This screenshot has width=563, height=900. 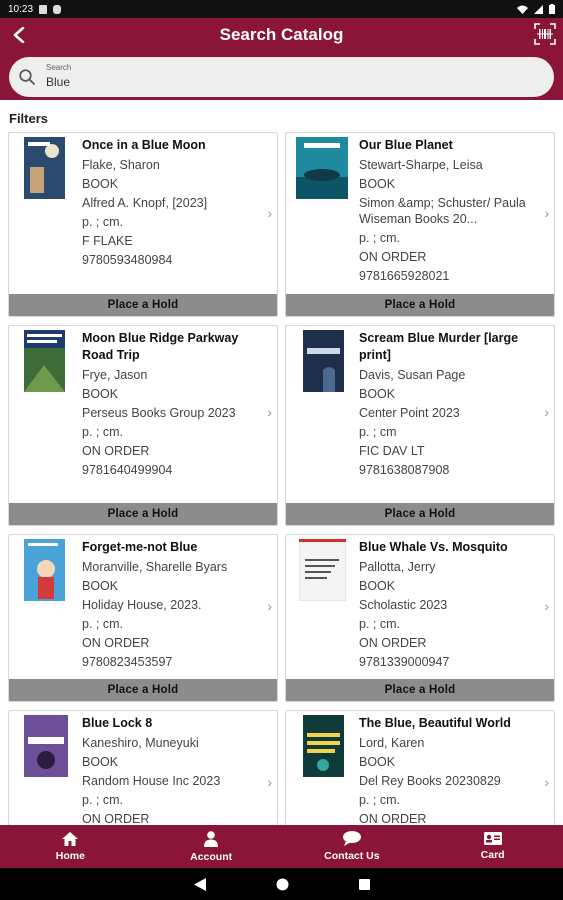 What do you see at coordinates (545, 34) in the screenshot?
I see `barcode-scan-button` at bounding box center [545, 34].